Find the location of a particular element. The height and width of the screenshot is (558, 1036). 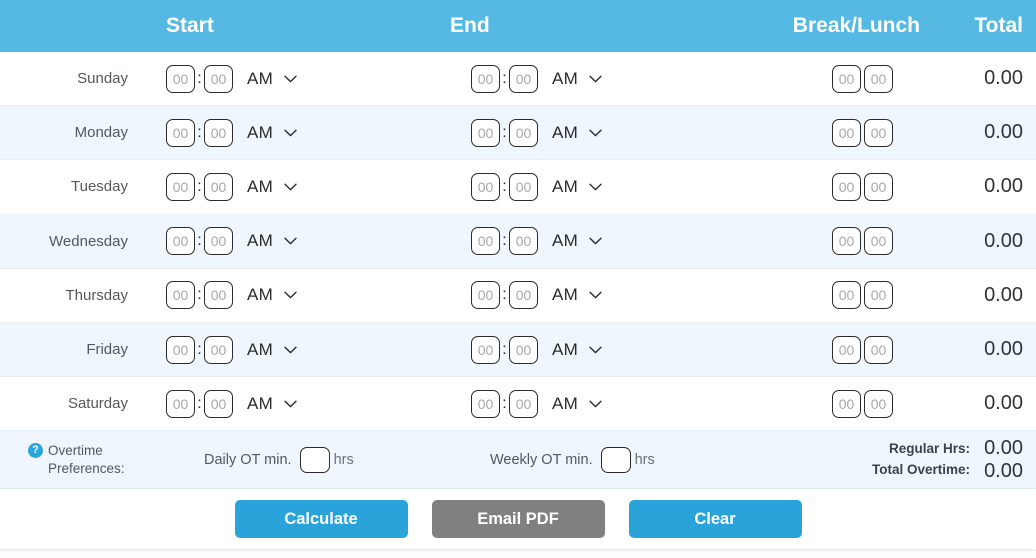

table-row: Tuesday: AM: AM 0.00 is located at coordinates (518, 187).